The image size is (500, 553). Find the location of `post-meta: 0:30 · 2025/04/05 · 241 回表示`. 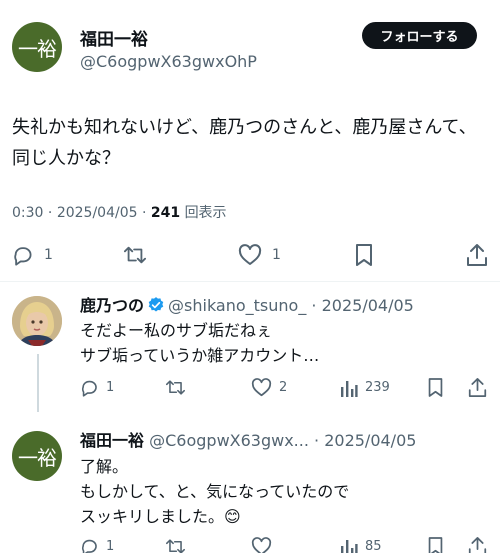

post-meta: 0:30 · 2025/04/05 · 241 回表示 is located at coordinates (119, 212).